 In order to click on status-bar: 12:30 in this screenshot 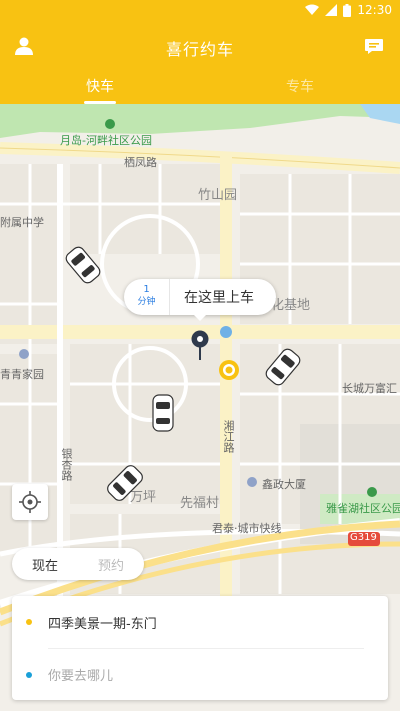, I will do `click(200, 11)`.